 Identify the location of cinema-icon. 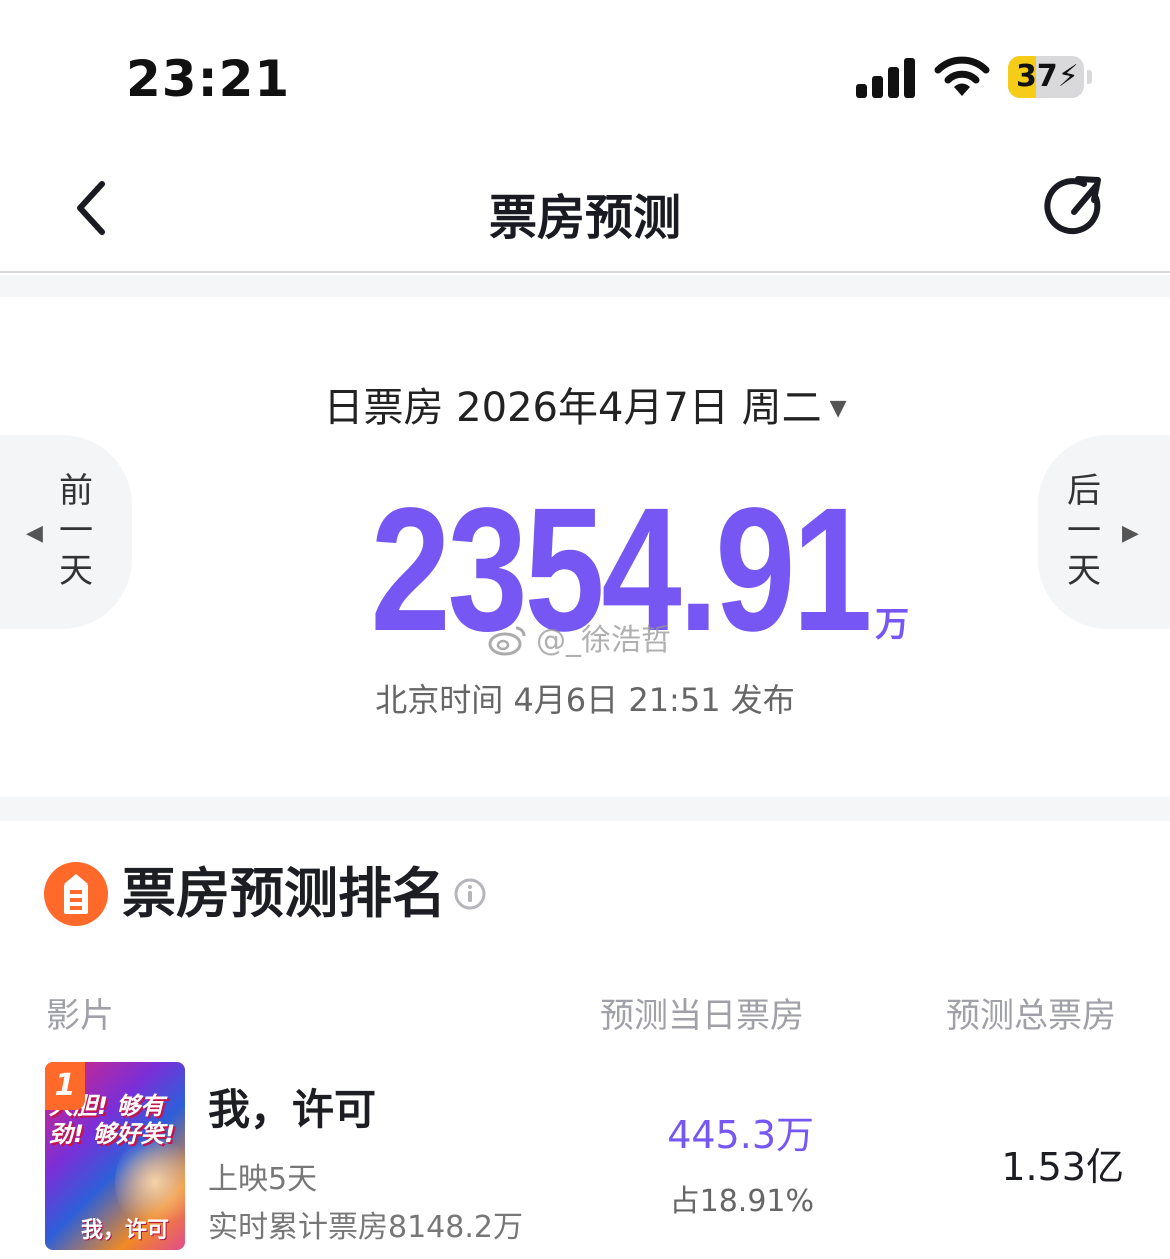
(76, 894).